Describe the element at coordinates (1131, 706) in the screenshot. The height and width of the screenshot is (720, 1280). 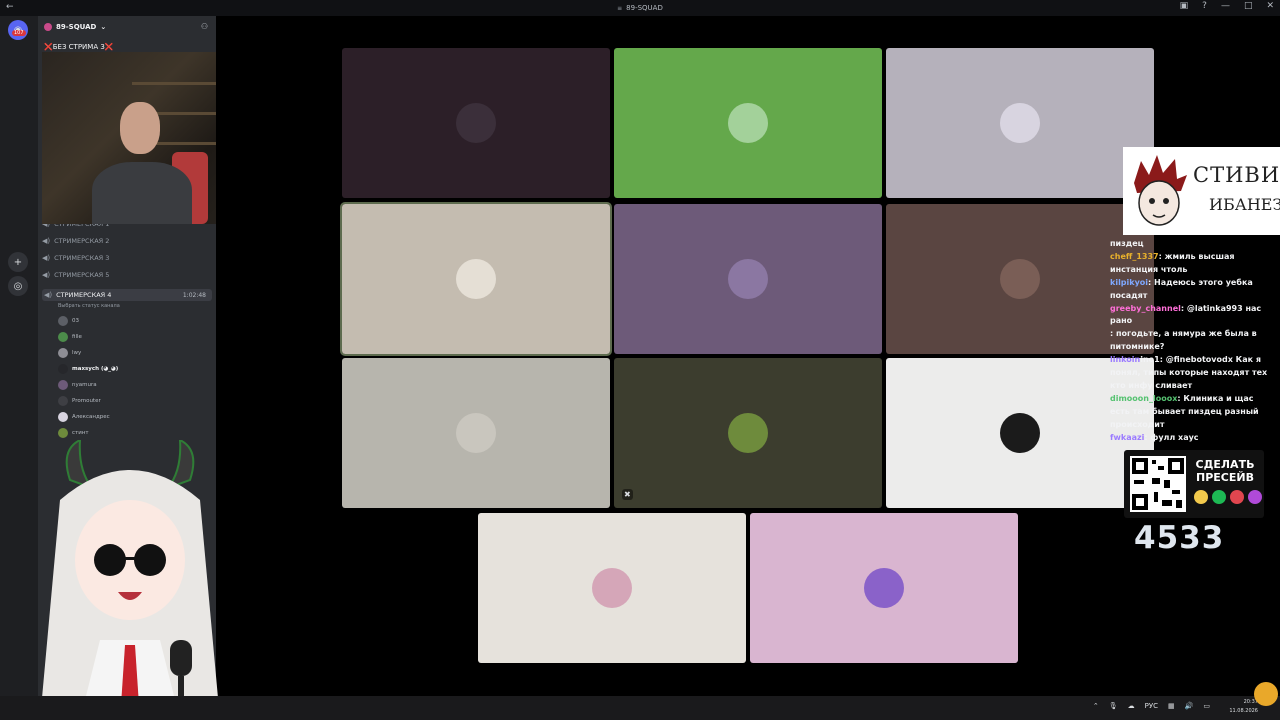
I see `cloud-icon: ☁` at that location.